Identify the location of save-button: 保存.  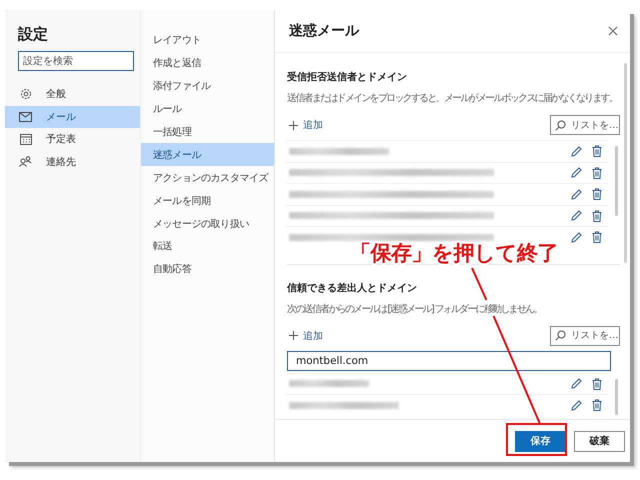
(540, 441).